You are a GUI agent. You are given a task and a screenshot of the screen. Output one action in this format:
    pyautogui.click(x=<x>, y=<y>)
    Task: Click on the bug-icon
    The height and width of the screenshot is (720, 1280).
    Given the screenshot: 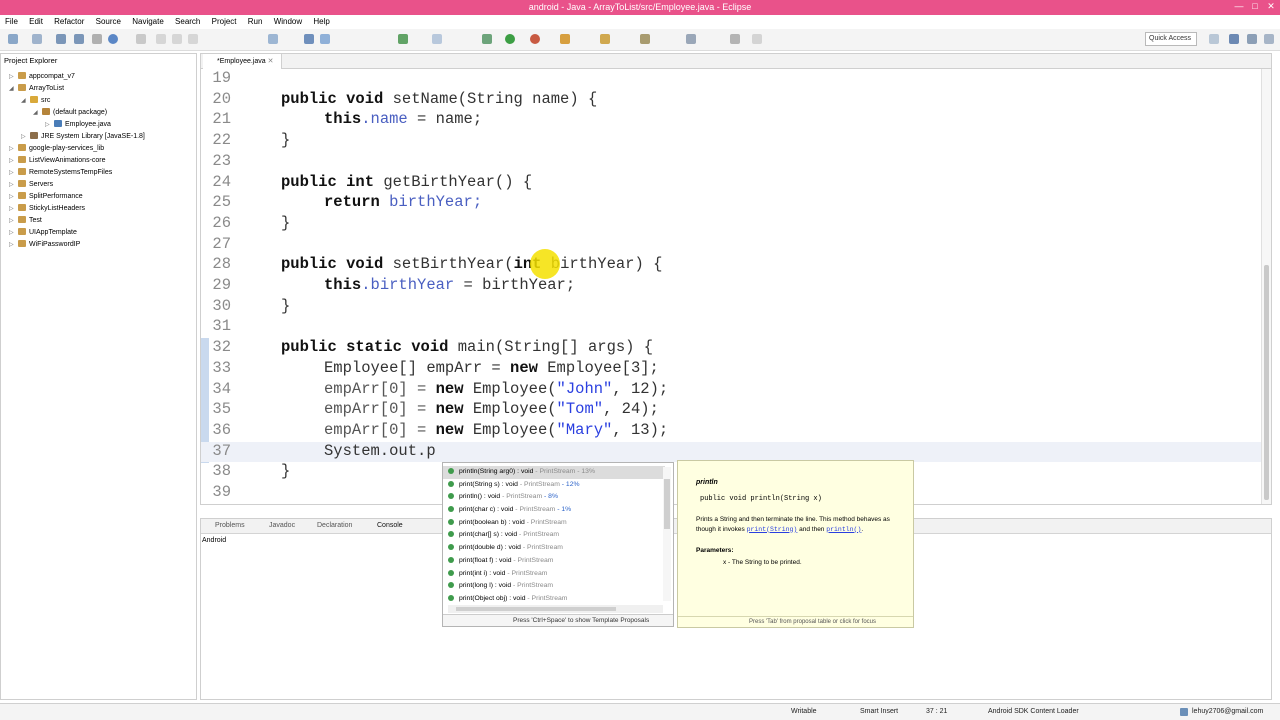 What is the action you would take?
    pyautogui.click(x=487, y=39)
    